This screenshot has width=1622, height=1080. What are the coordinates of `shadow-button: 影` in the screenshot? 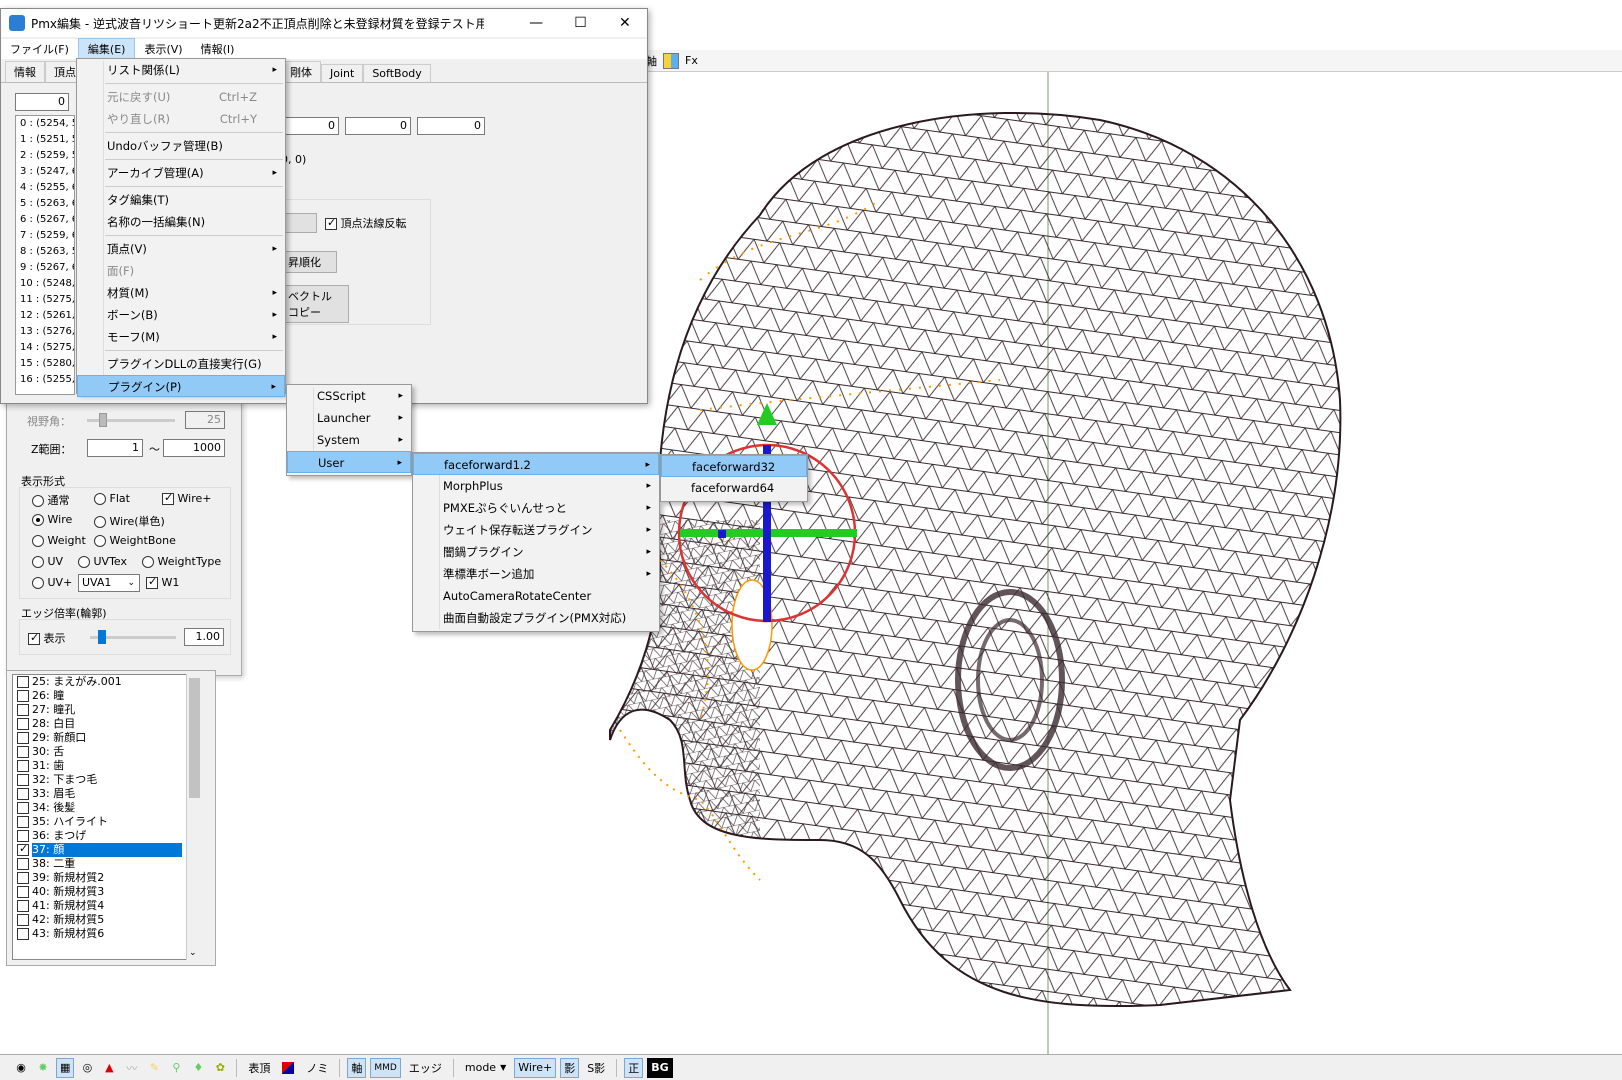 It's located at (570, 1067).